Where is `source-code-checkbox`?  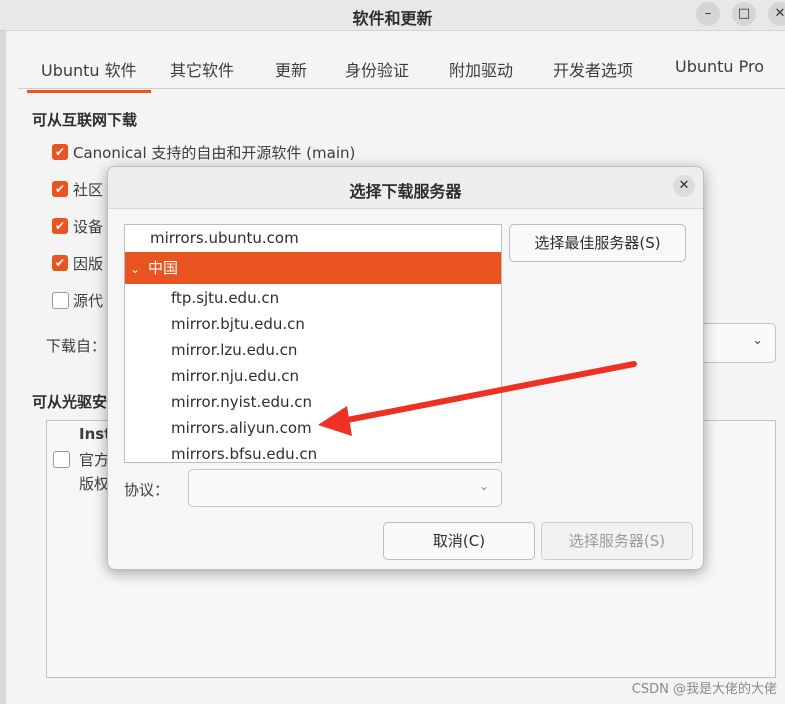
source-code-checkbox is located at coordinates (60, 300).